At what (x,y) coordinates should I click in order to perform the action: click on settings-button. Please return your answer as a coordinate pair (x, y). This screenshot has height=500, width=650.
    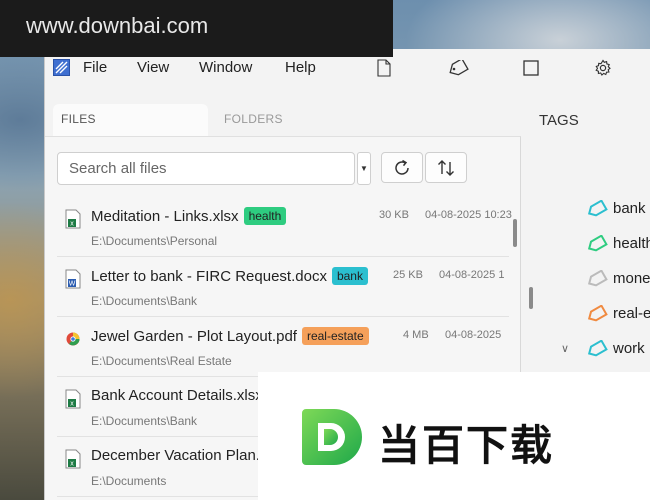
    Looking at the image, I should click on (603, 68).